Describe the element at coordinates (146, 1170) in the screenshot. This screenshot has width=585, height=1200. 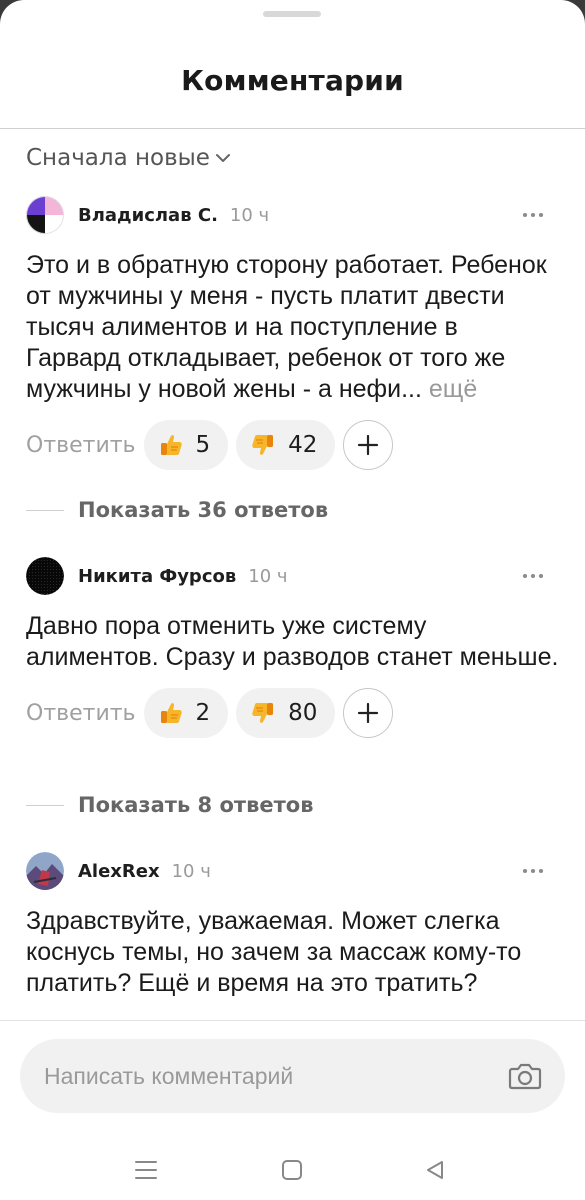
I see `menu-icon` at that location.